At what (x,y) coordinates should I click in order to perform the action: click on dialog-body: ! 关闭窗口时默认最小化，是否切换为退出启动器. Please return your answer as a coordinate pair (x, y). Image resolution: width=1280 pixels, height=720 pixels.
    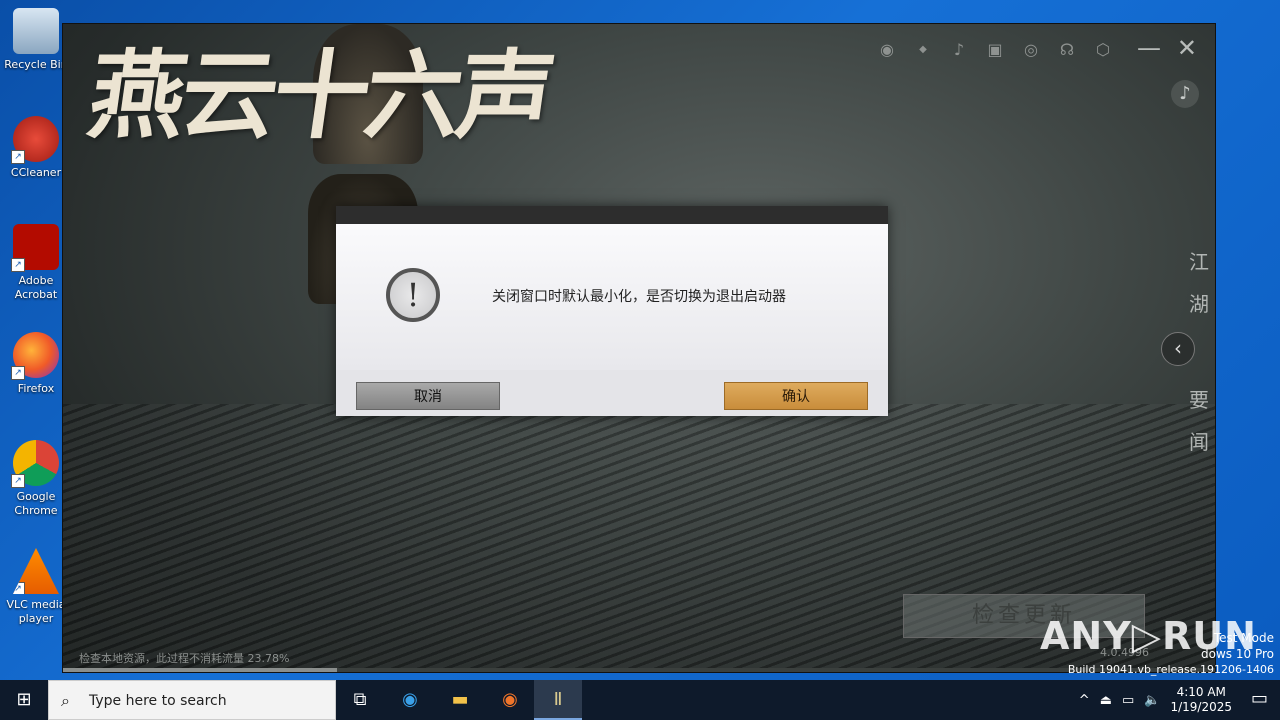
    Looking at the image, I should click on (612, 297).